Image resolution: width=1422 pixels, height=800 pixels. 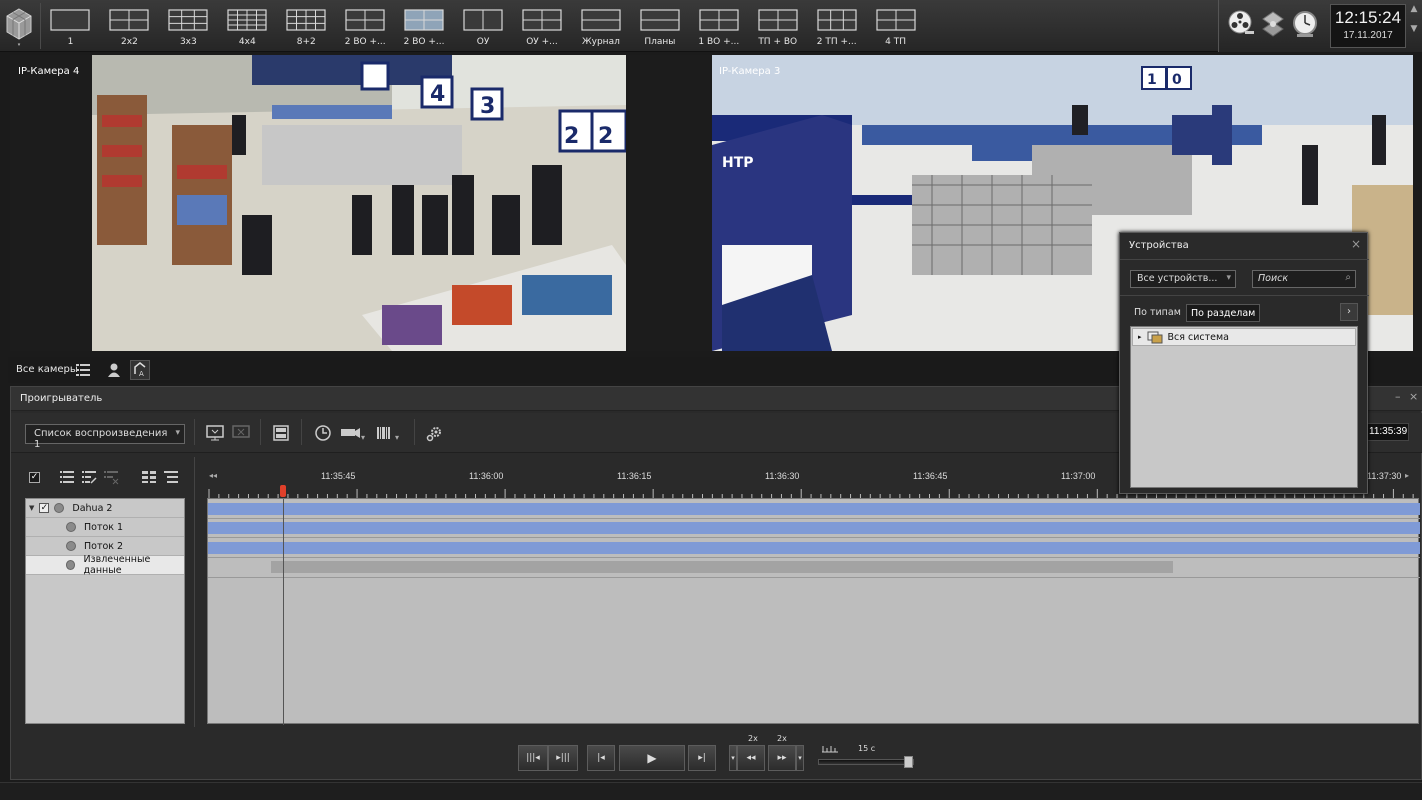 What do you see at coordinates (722, 567) in the screenshot?
I see `timeline-track-extracted` at bounding box center [722, 567].